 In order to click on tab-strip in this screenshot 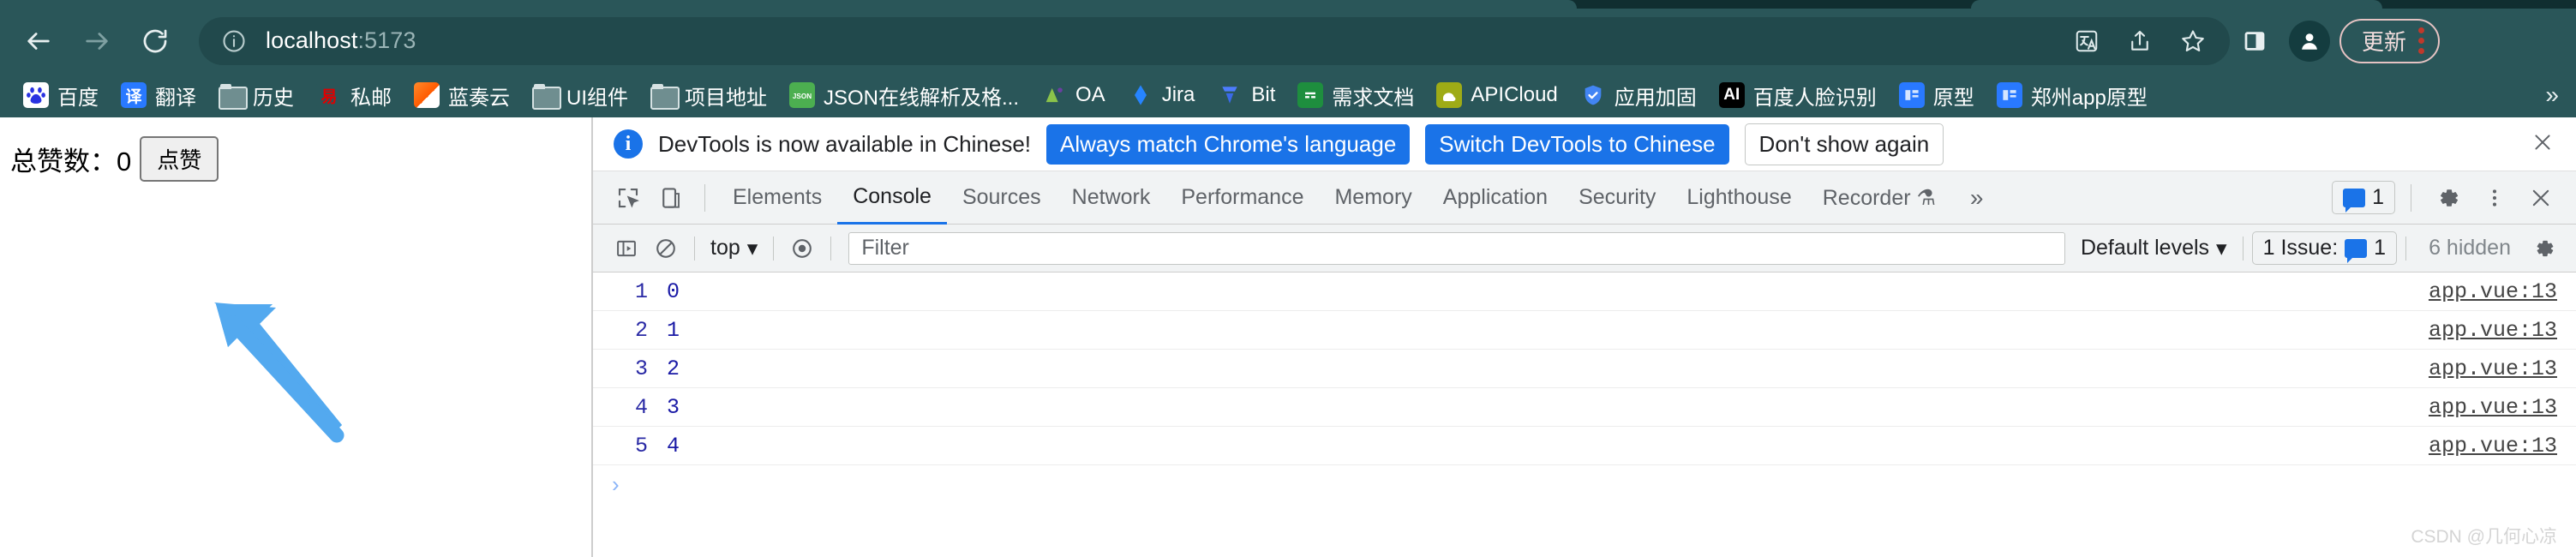, I will do `click(1288, 4)`.